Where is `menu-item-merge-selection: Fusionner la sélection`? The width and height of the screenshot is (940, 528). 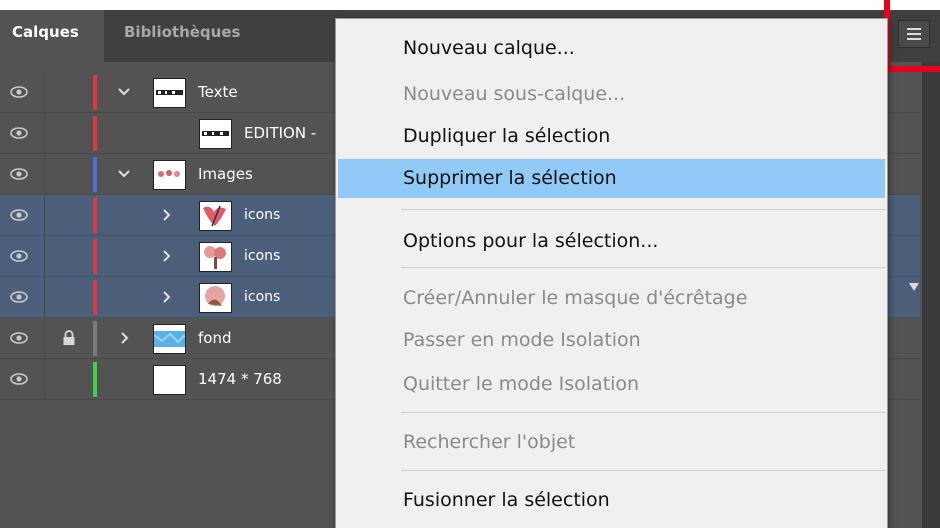 menu-item-merge-selection: Fusionner la sélection is located at coordinates (611, 500).